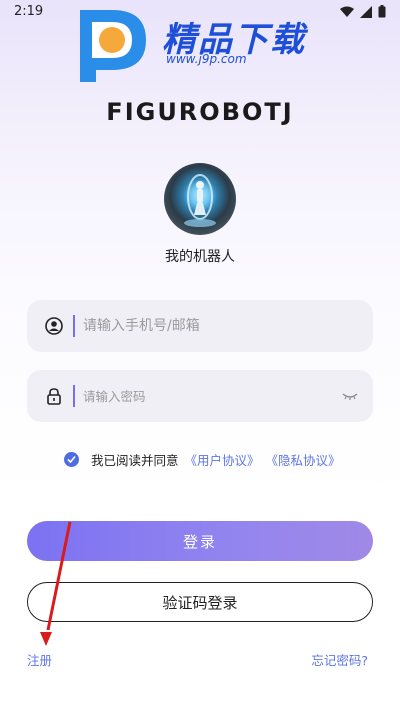  What do you see at coordinates (208, 396) in the screenshot?
I see `password-input` at bounding box center [208, 396].